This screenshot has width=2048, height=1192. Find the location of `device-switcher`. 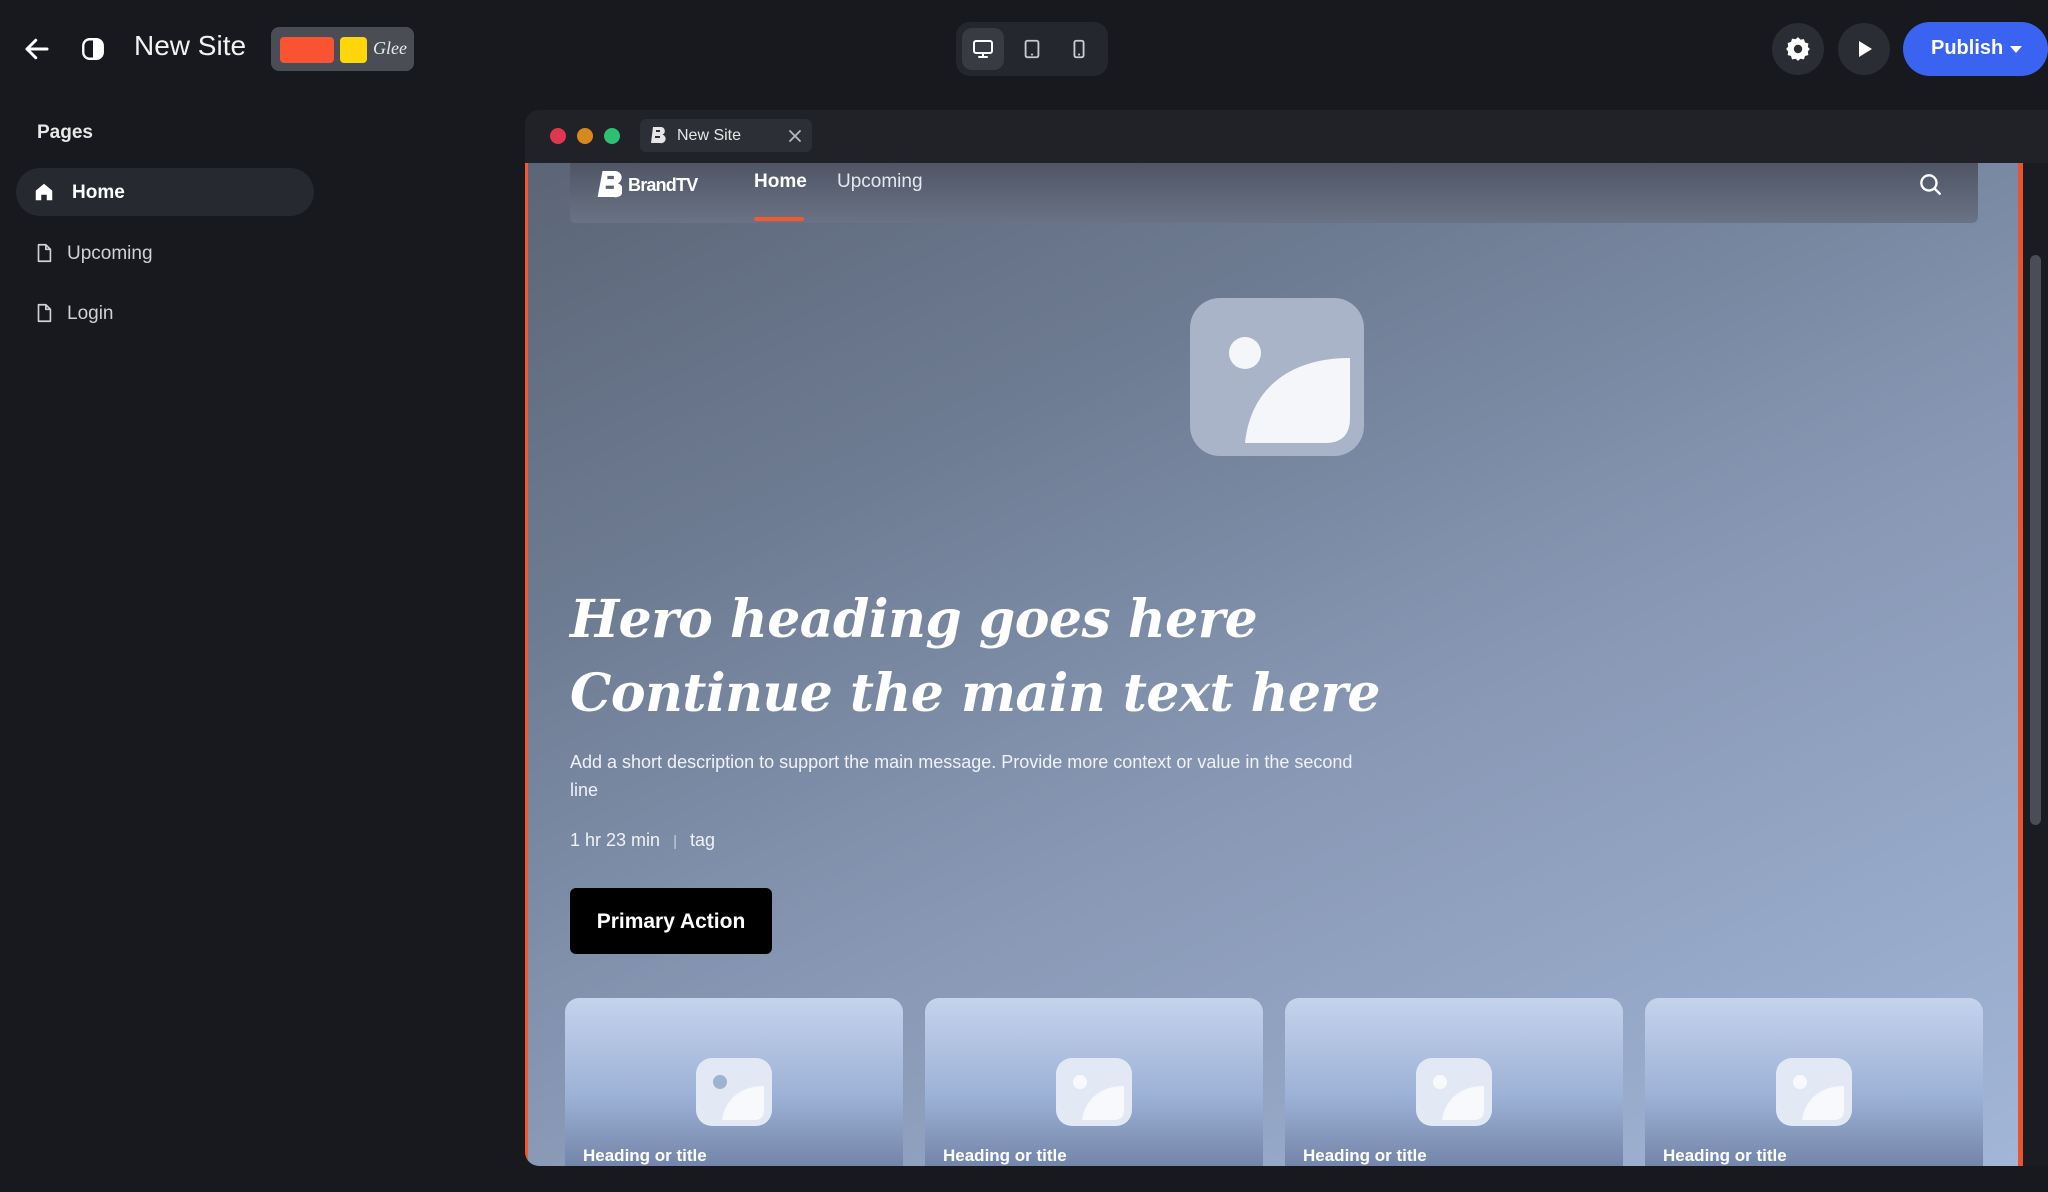

device-switcher is located at coordinates (1032, 49).